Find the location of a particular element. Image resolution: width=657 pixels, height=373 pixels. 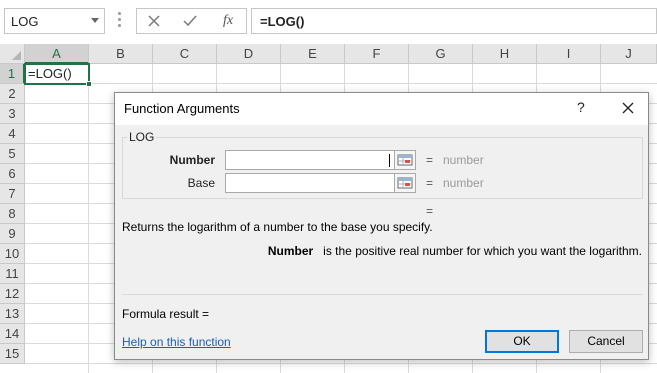

base-input is located at coordinates (310, 183).